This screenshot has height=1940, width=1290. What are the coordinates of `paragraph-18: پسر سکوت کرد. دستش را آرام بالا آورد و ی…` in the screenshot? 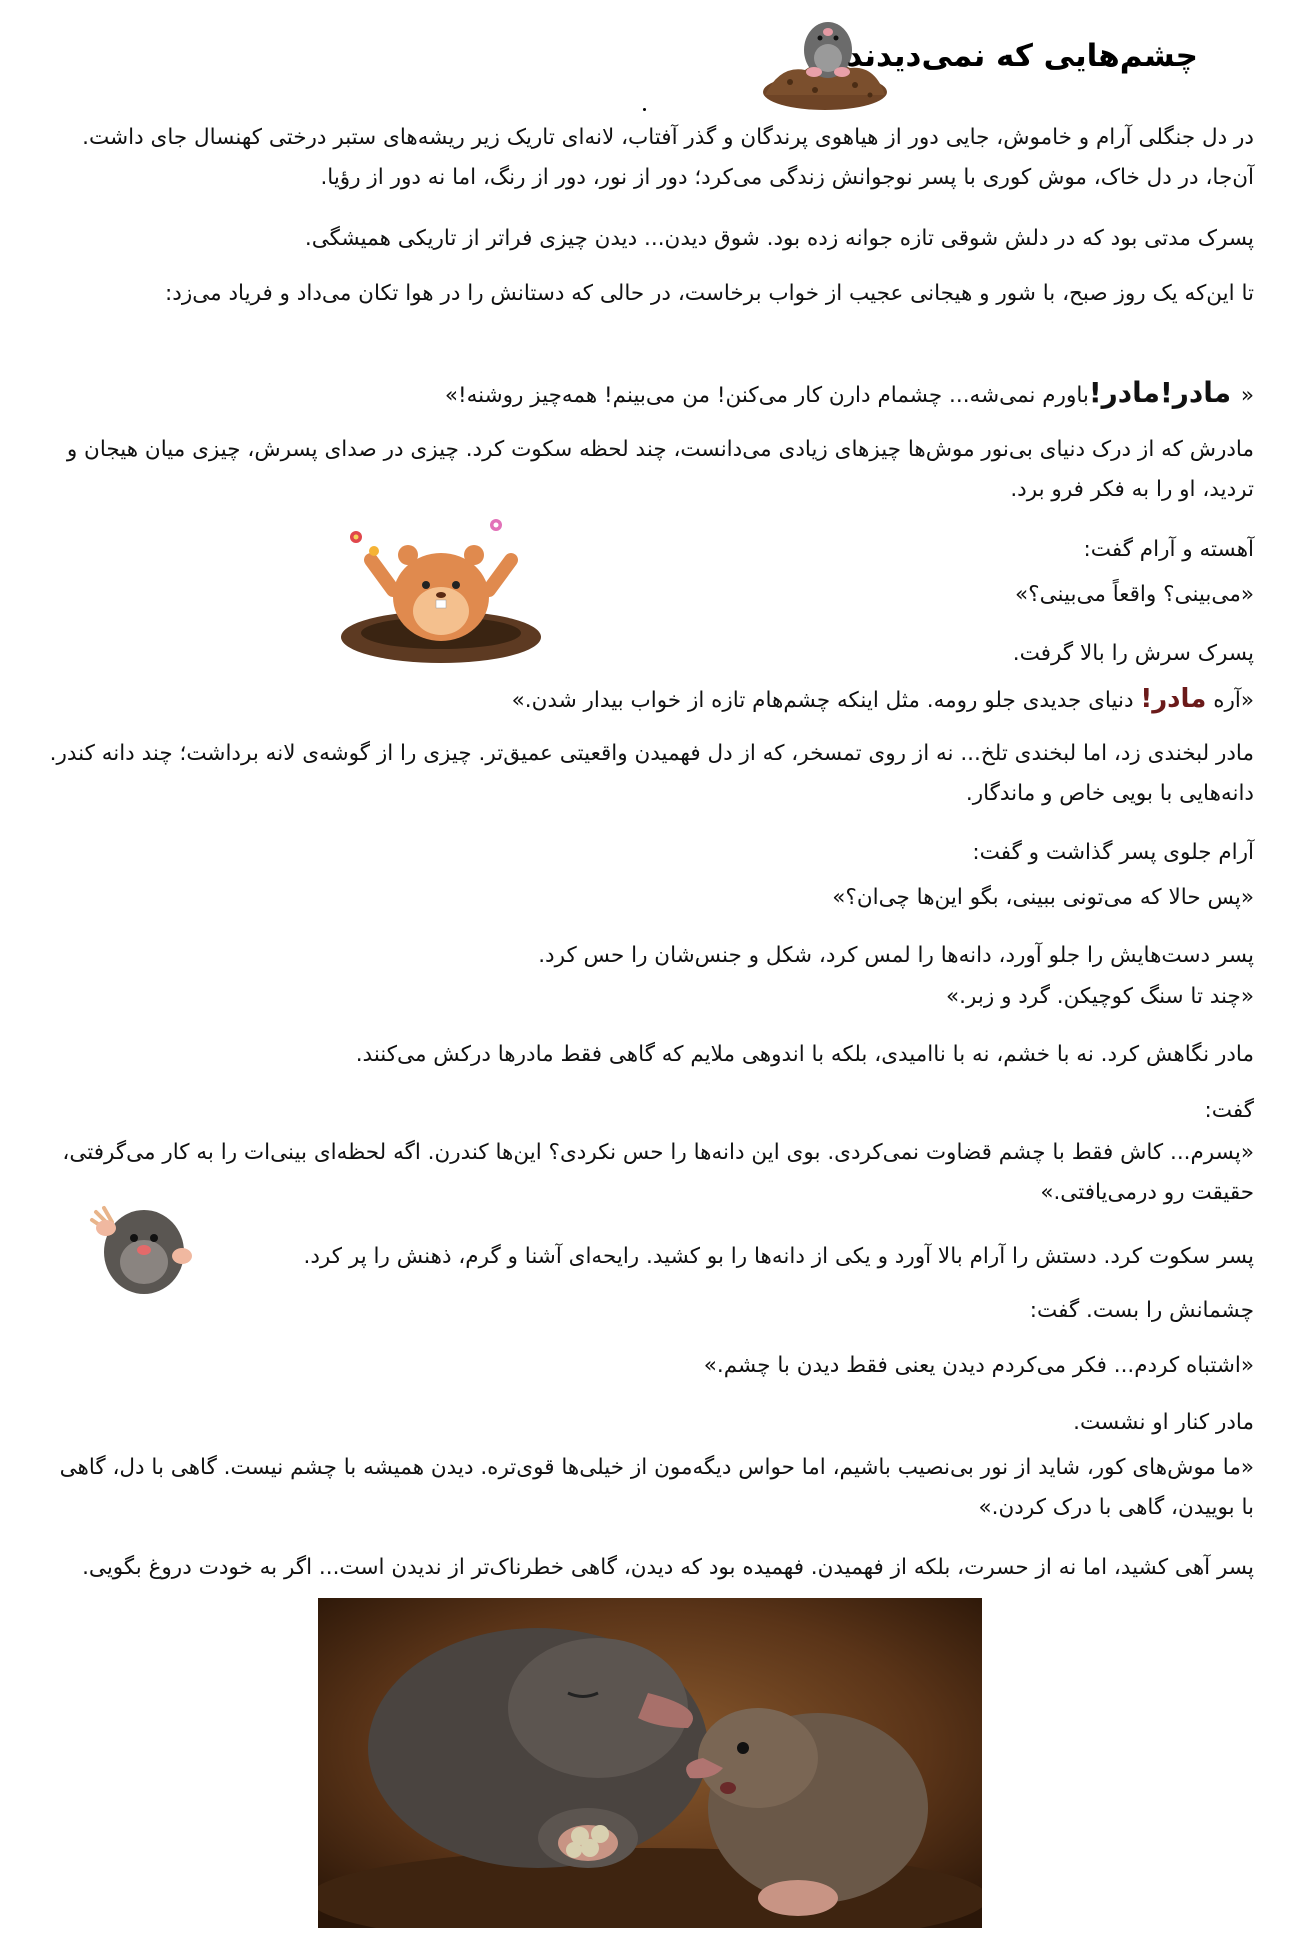 It's located at (778, 1256).